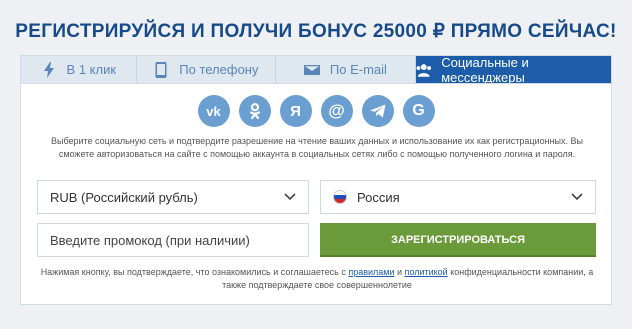 The height and width of the screenshot is (329, 632). Describe the element at coordinates (458, 240) in the screenshot. I see `register-button: ЗАРЕГИСТРИРОВАТЬСЯ` at that location.